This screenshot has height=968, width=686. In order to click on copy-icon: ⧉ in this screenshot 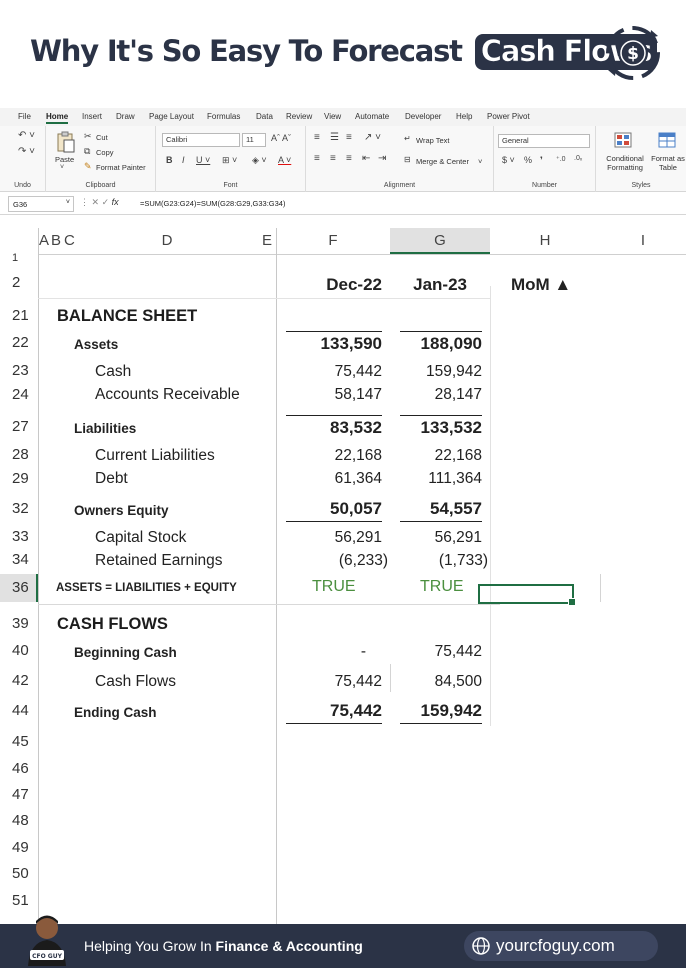, I will do `click(87, 151)`.